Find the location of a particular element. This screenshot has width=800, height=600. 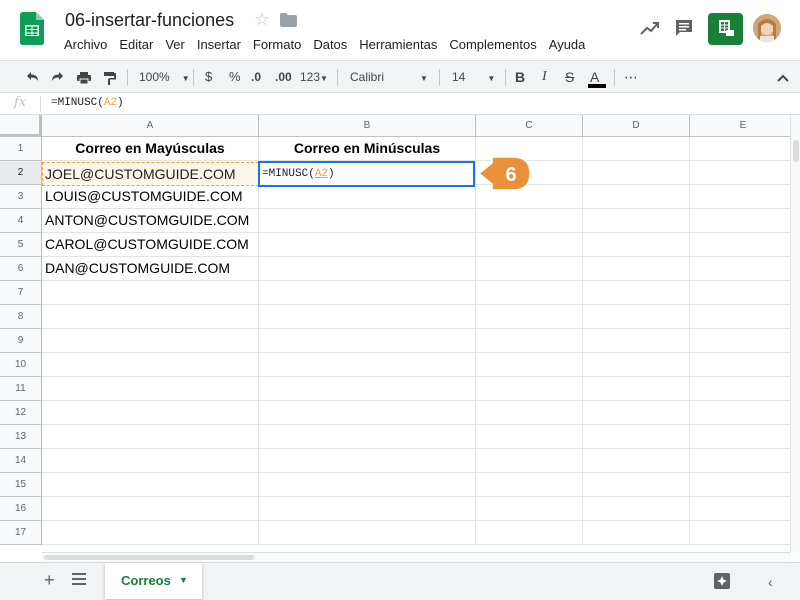

cell-a8 is located at coordinates (150, 317).